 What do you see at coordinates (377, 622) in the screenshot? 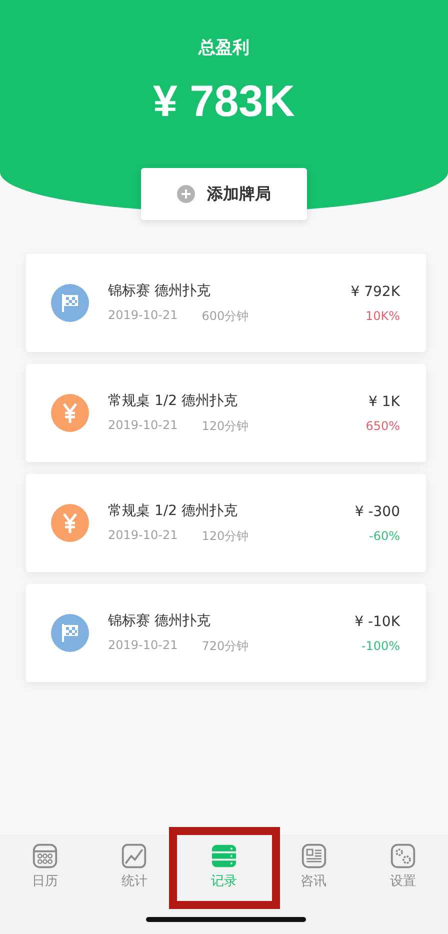
I see `game-profit: ¥ -10K` at bounding box center [377, 622].